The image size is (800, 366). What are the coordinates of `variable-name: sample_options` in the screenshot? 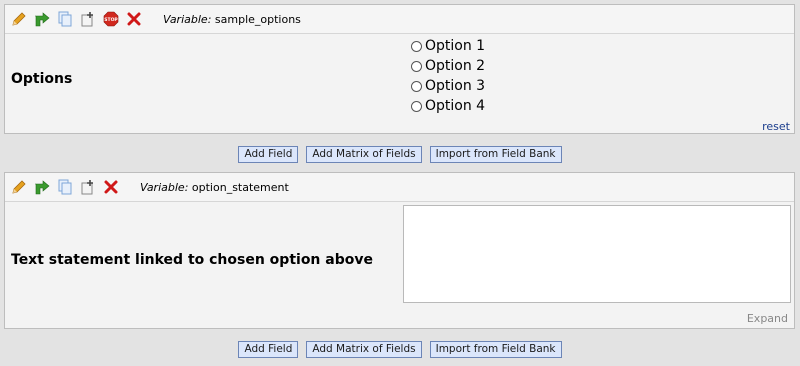 It's located at (257, 19).